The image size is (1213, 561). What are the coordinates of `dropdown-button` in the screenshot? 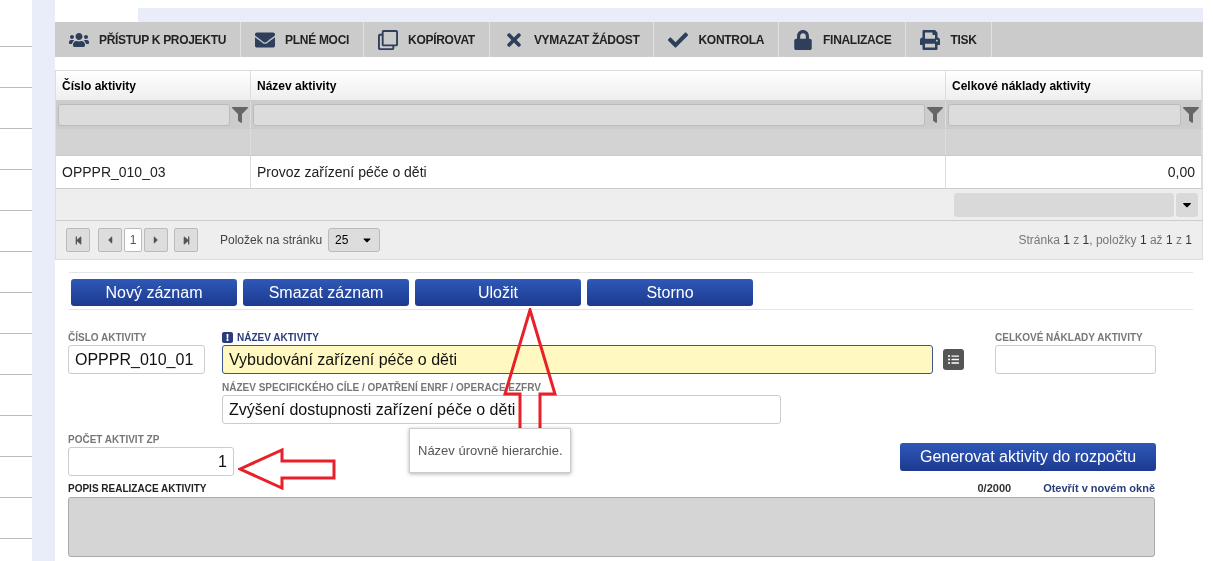 It's located at (1187, 204).